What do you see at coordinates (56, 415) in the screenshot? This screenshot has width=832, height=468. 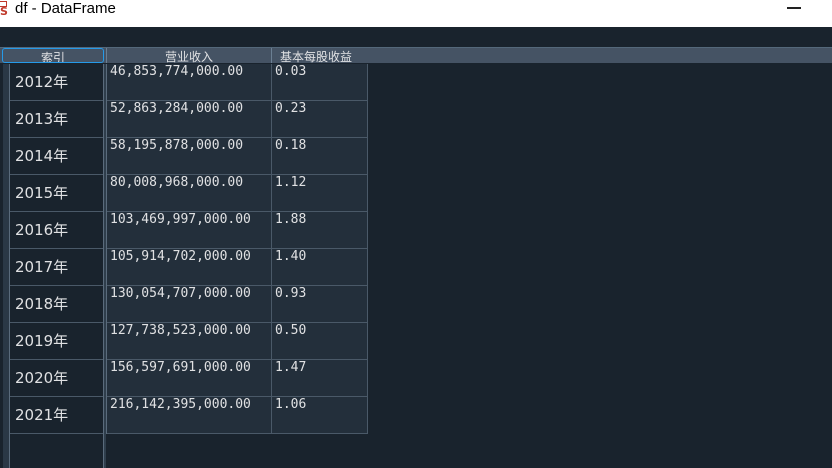 I see `index-cell: 2021年` at bounding box center [56, 415].